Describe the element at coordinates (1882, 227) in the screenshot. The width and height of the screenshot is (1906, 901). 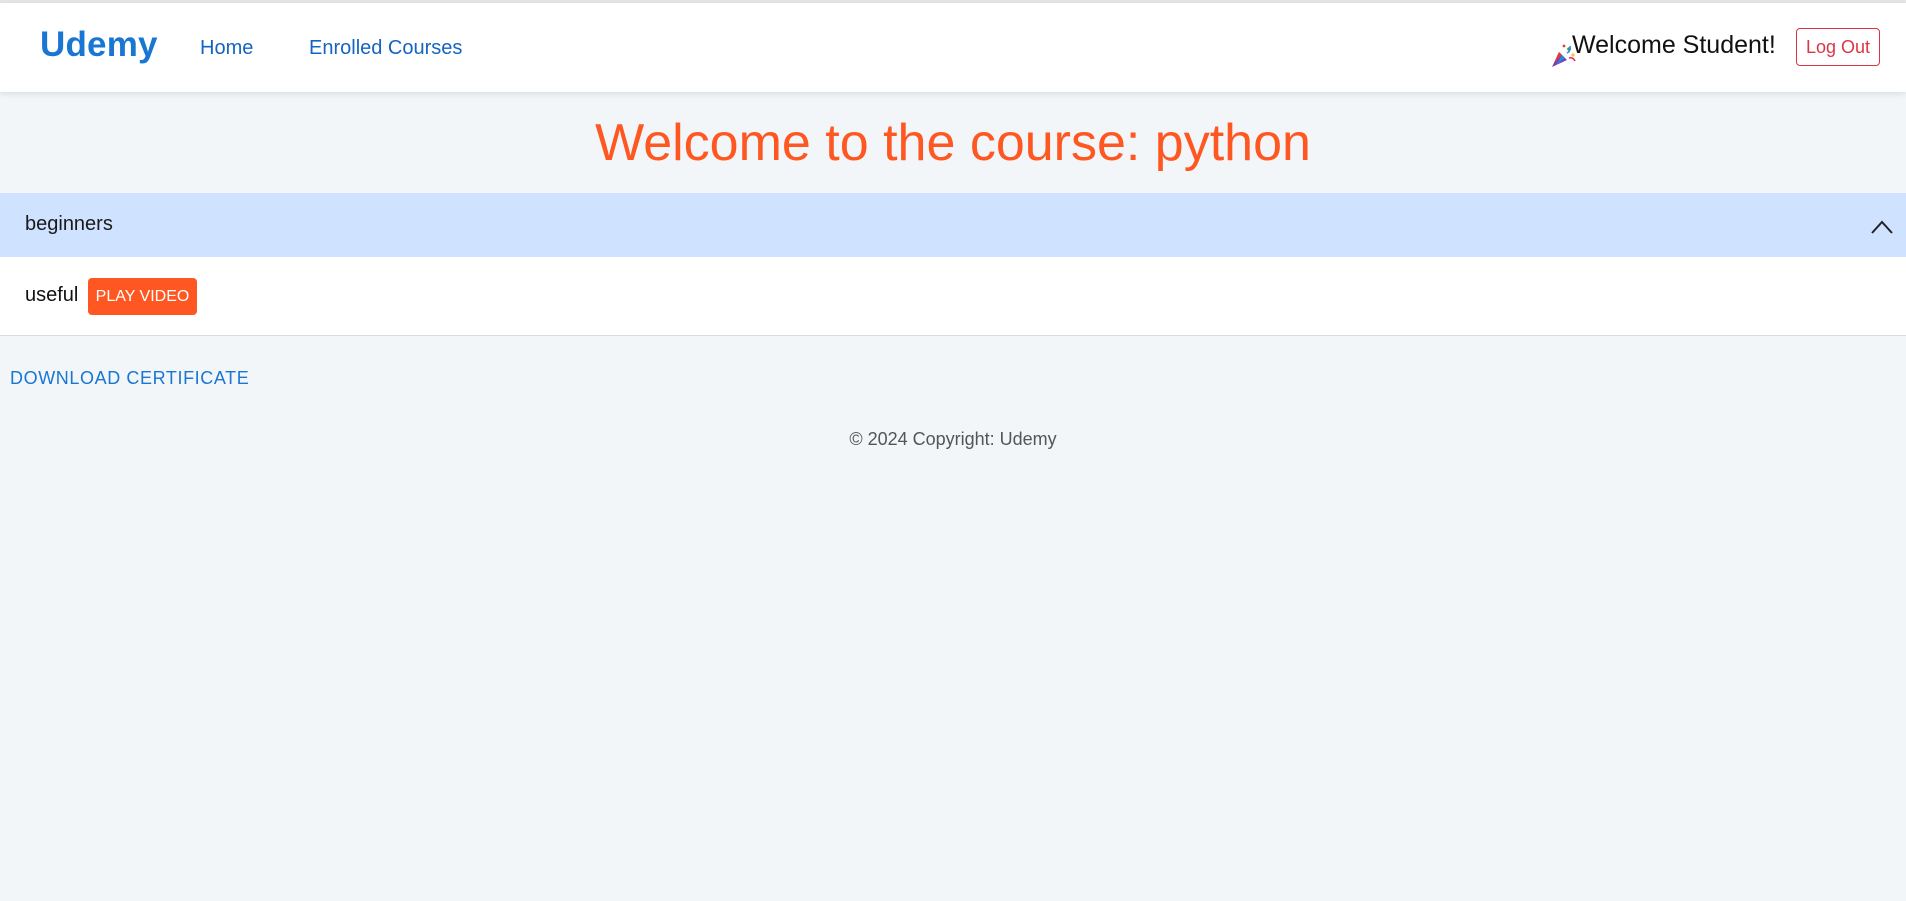
I see `chevron-up-icon` at that location.